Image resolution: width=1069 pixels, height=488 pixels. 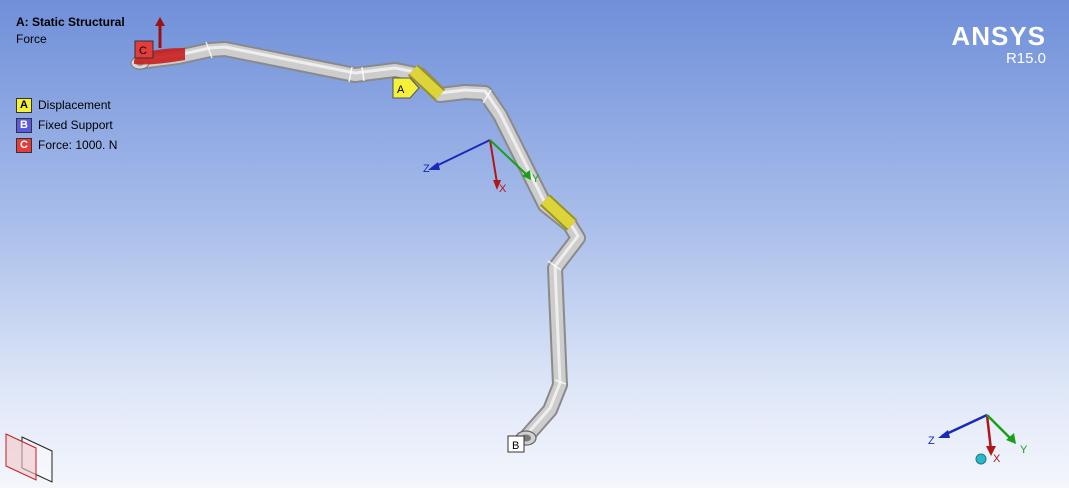 I want to click on model-tag-b-label: B, so click(x=515, y=446).